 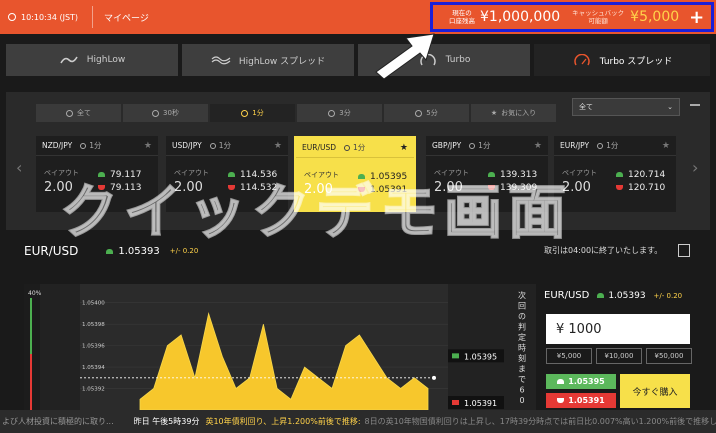 What do you see at coordinates (669, 356) in the screenshot?
I see `quick-amount-50000: ¥50,000` at bounding box center [669, 356].